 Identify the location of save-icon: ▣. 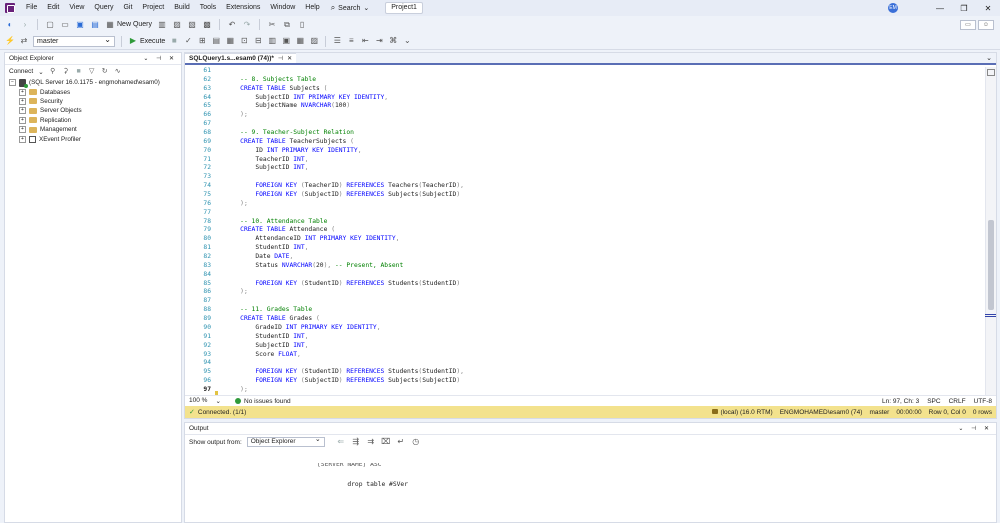
(80, 25).